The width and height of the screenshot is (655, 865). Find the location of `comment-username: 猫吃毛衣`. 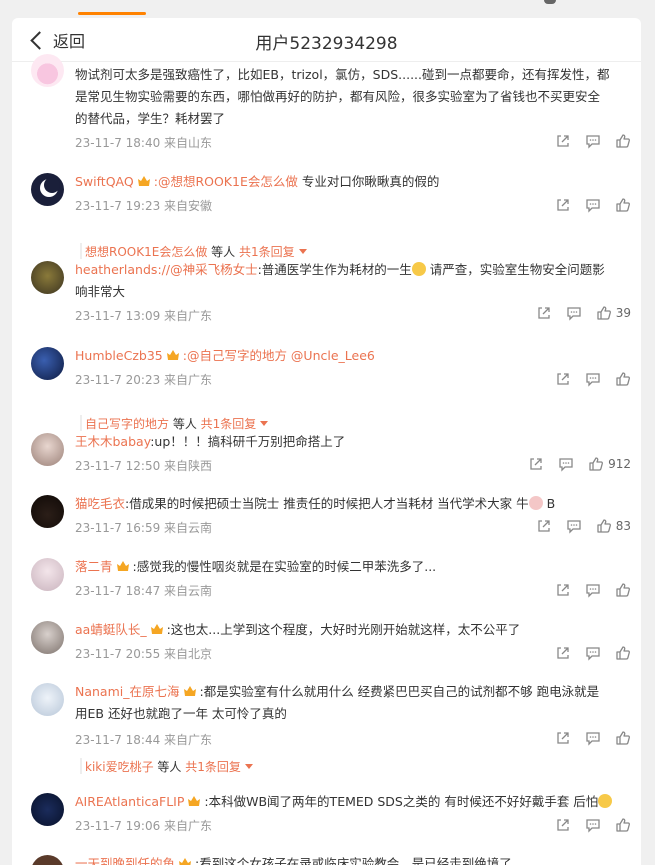

comment-username: 猫吃毛衣 is located at coordinates (100, 503).